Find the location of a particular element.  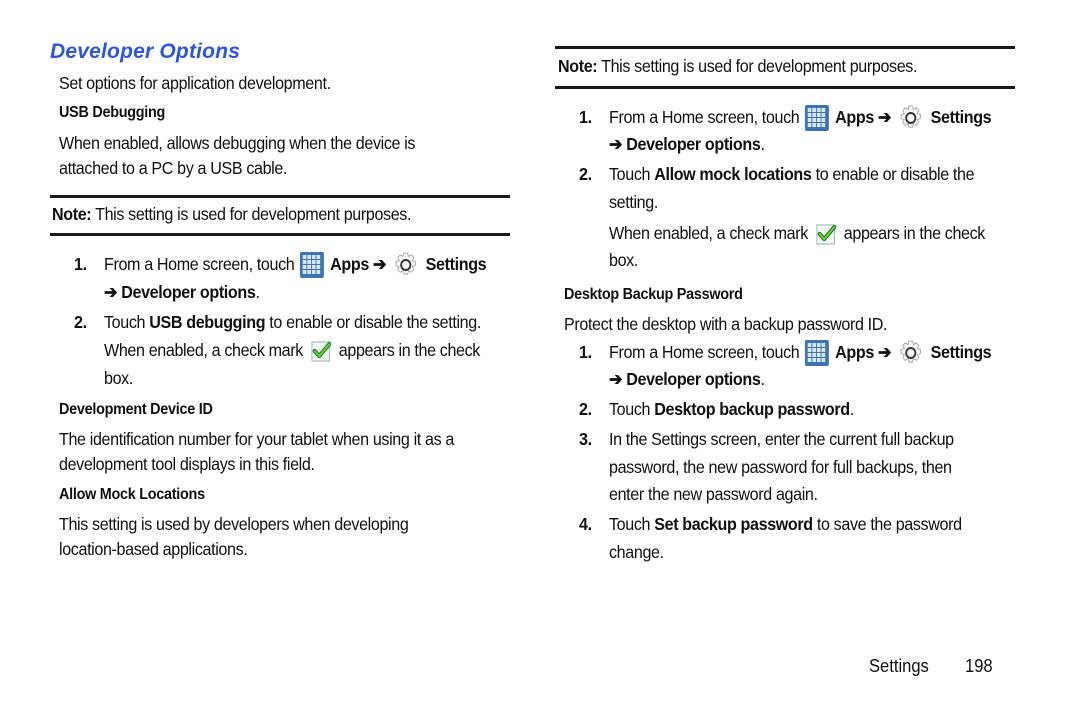

section-title: Developer Options is located at coordinates (145, 51).